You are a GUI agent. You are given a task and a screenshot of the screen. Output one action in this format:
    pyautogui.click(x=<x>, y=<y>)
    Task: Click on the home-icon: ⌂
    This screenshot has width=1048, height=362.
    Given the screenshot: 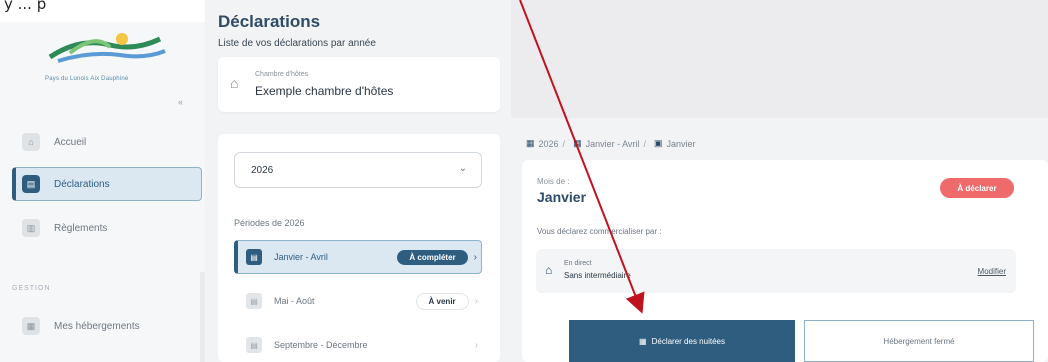 What is the action you would take?
    pyautogui.click(x=31, y=142)
    